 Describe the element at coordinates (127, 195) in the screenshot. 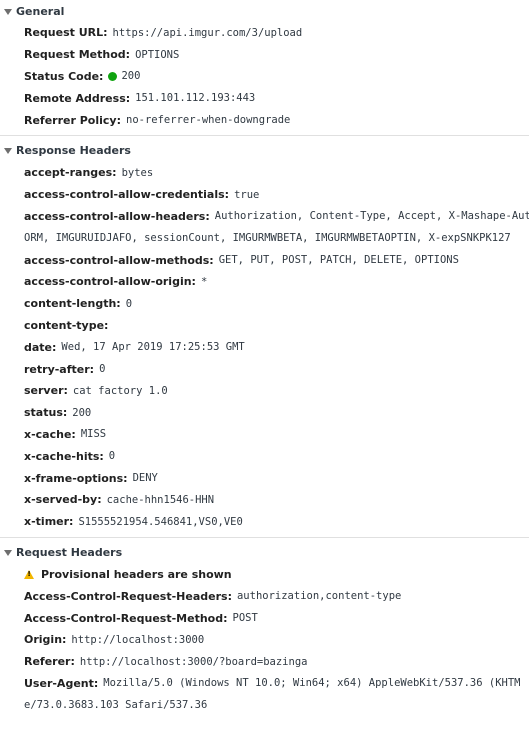

I see `header-key: access-control-allow-credentials:` at that location.